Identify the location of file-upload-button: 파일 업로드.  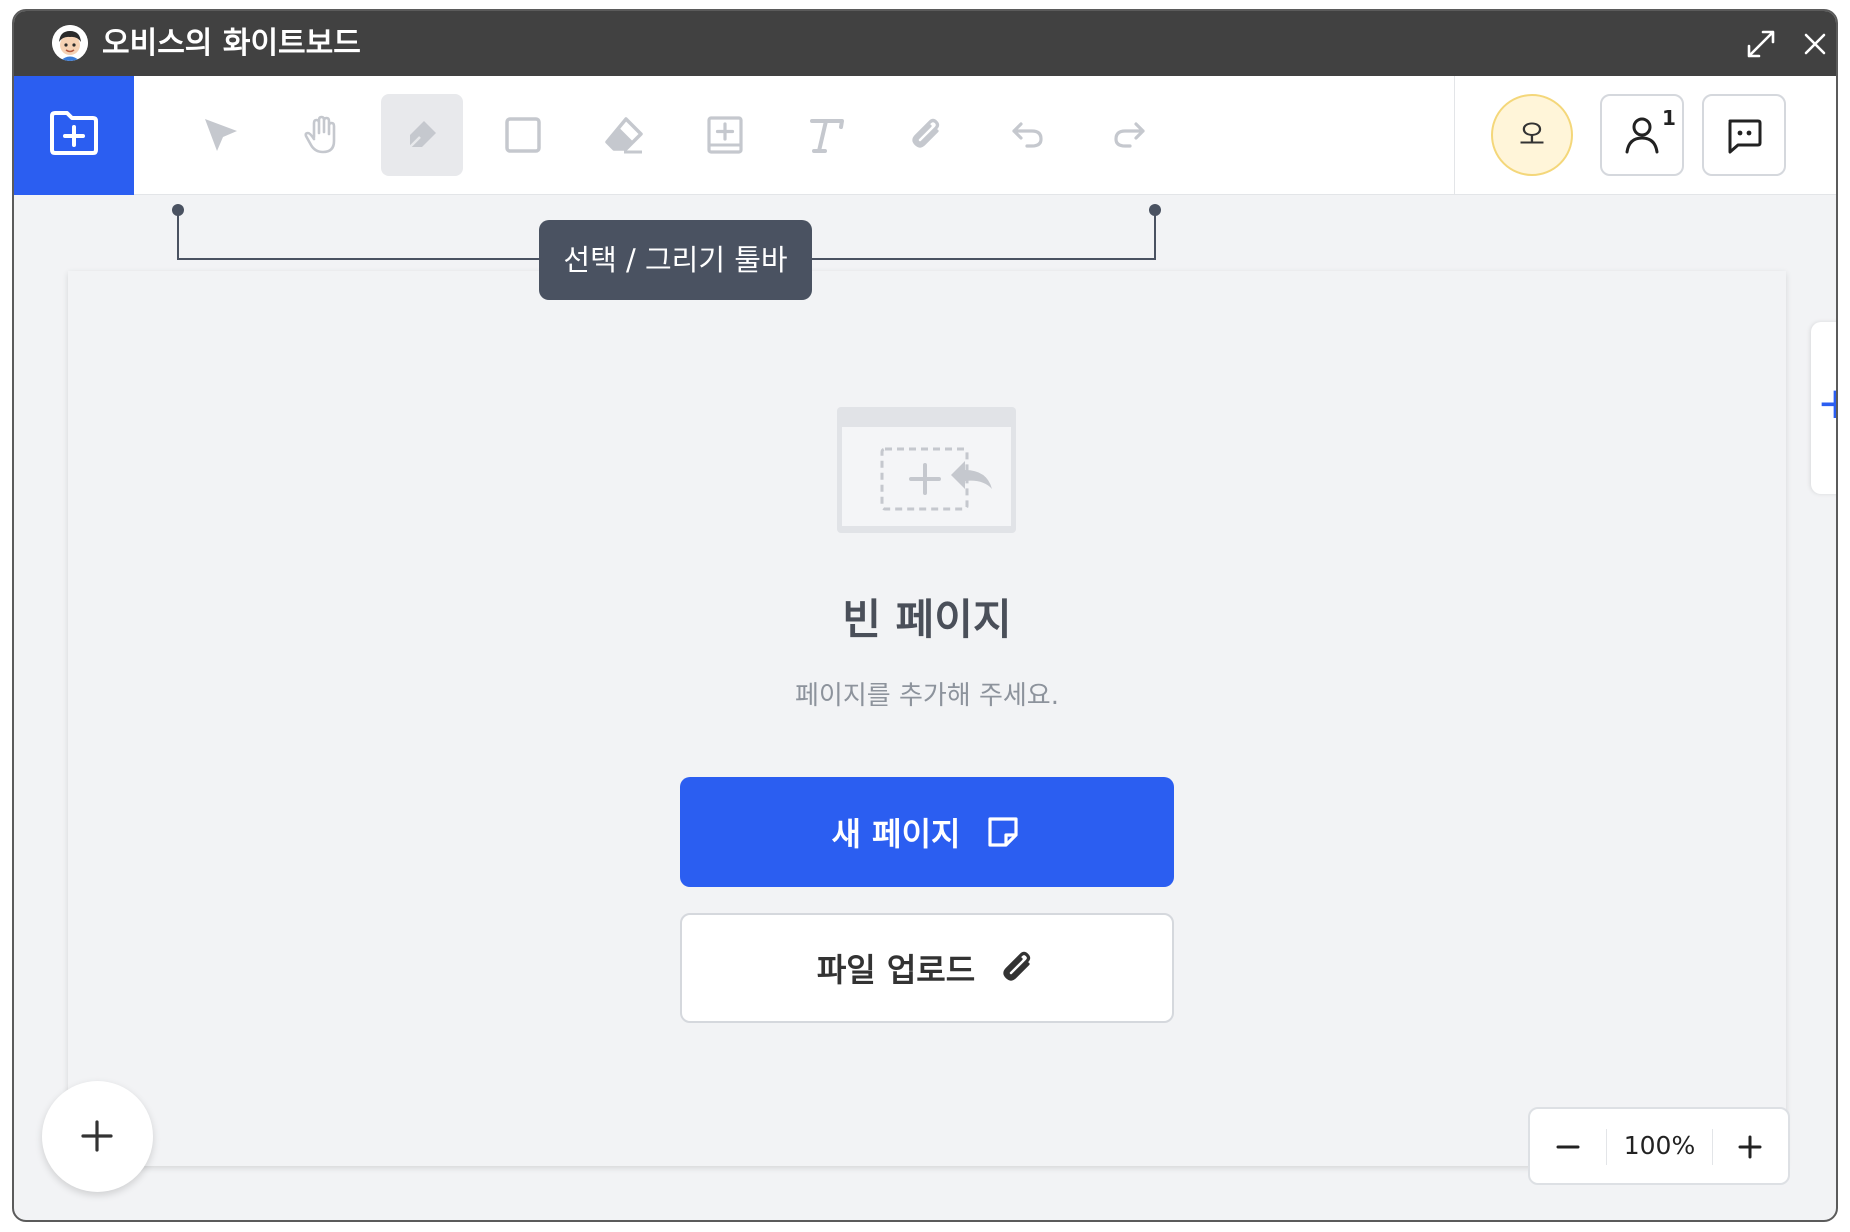
(927, 968).